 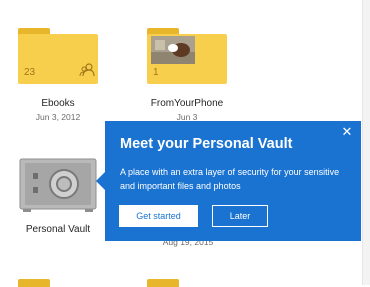 What do you see at coordinates (100, 181) in the screenshot?
I see `callout-pointer` at bounding box center [100, 181].